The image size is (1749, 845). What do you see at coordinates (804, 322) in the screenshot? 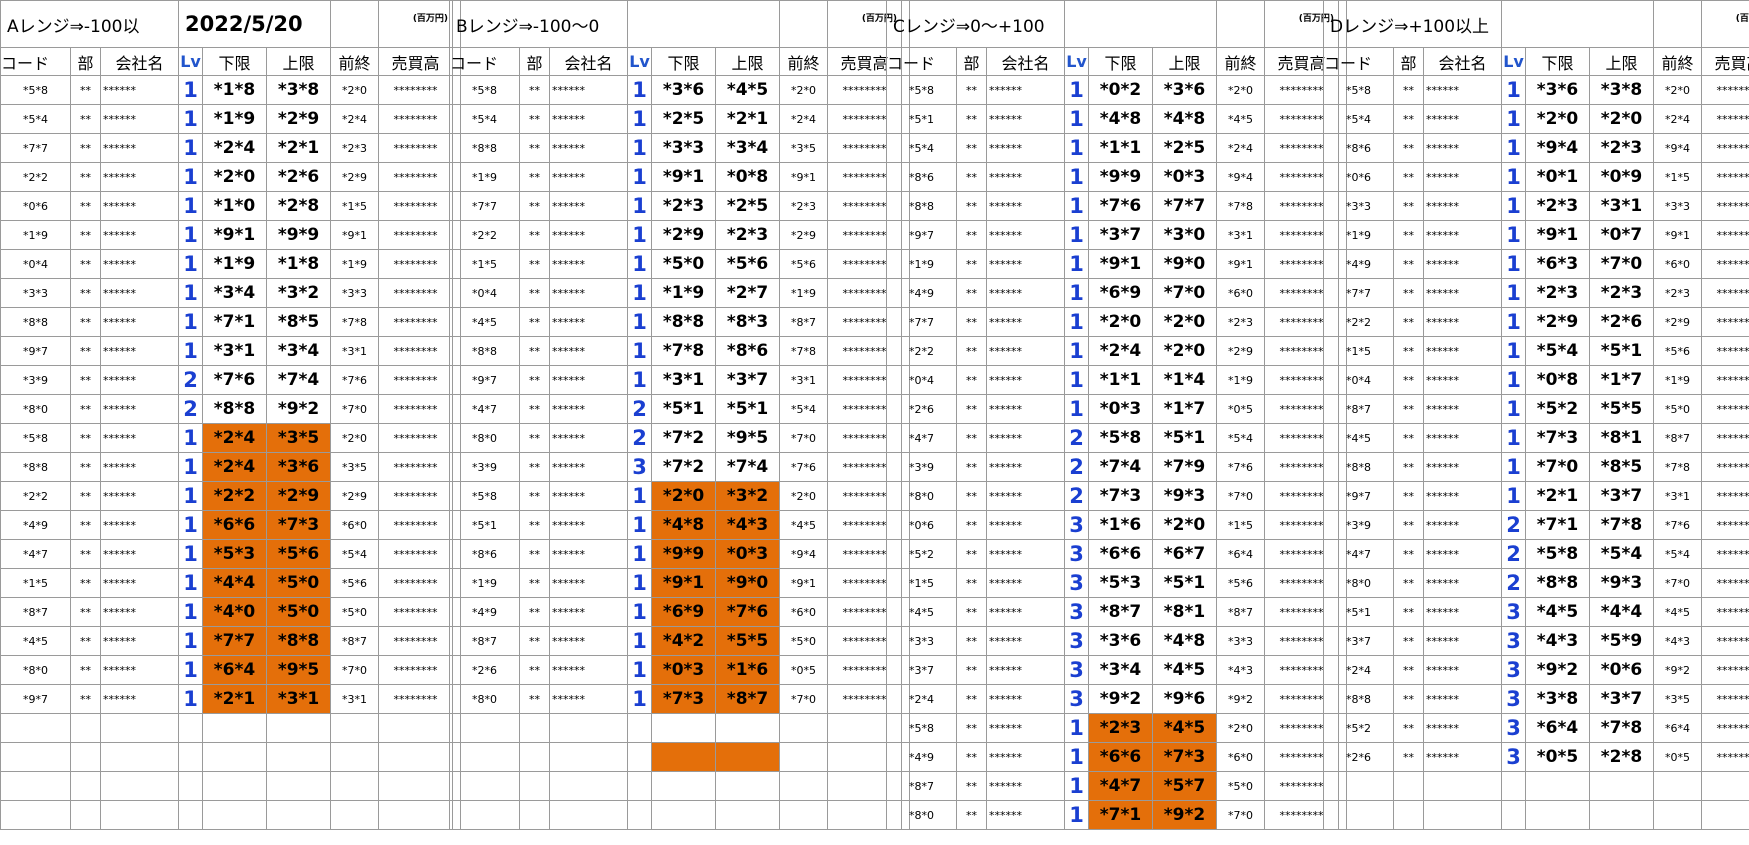
I see `cell-prev: *8*7` at bounding box center [804, 322].